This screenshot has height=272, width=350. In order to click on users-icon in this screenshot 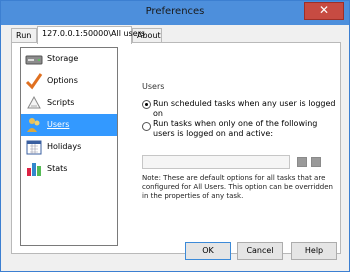, I will do `click(33, 125)`.